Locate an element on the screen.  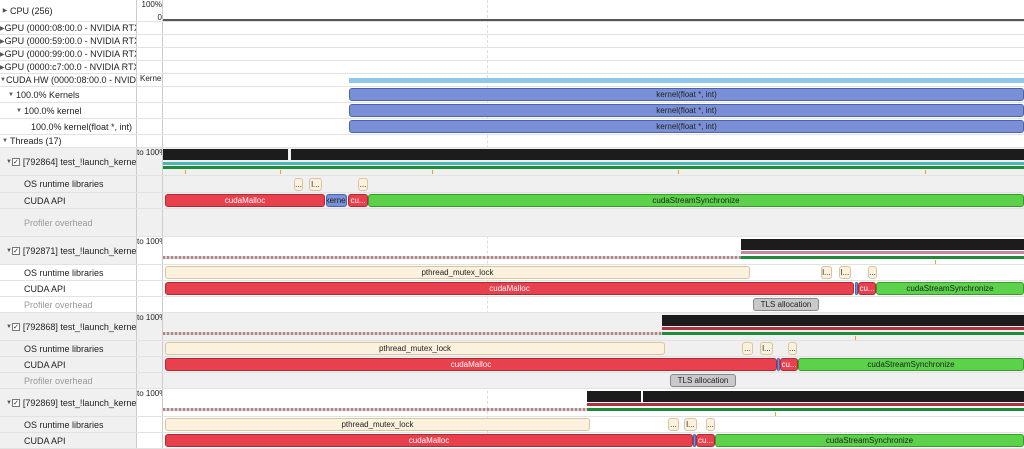
thread-row: ▼✓[792871] test_!launch_kernel to 100% is located at coordinates (512, 251).